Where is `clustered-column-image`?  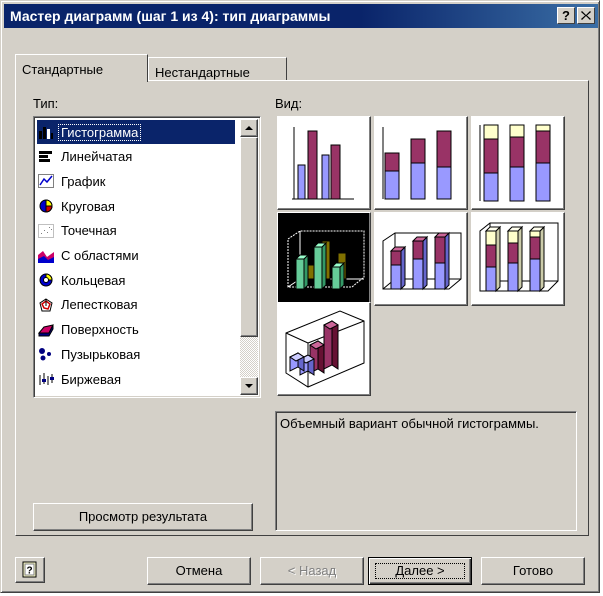 clustered-column-image is located at coordinates (323, 163).